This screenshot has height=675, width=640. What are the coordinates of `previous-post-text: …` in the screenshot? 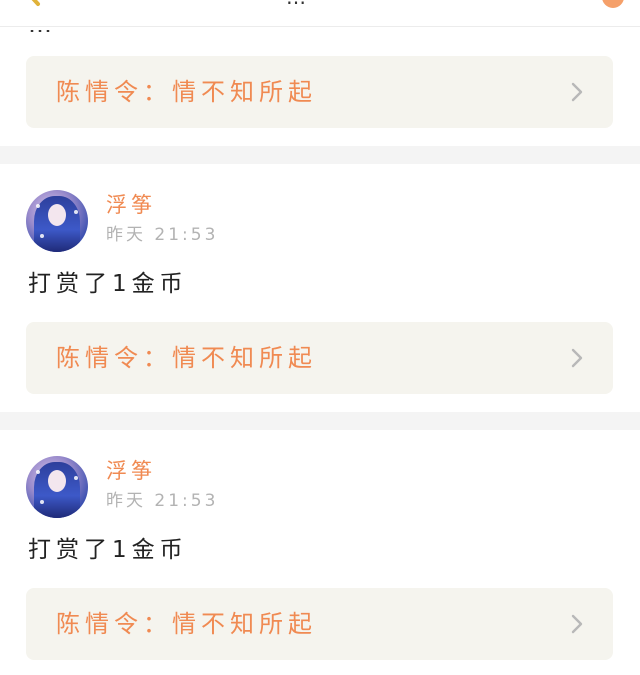 It's located at (45, 25).